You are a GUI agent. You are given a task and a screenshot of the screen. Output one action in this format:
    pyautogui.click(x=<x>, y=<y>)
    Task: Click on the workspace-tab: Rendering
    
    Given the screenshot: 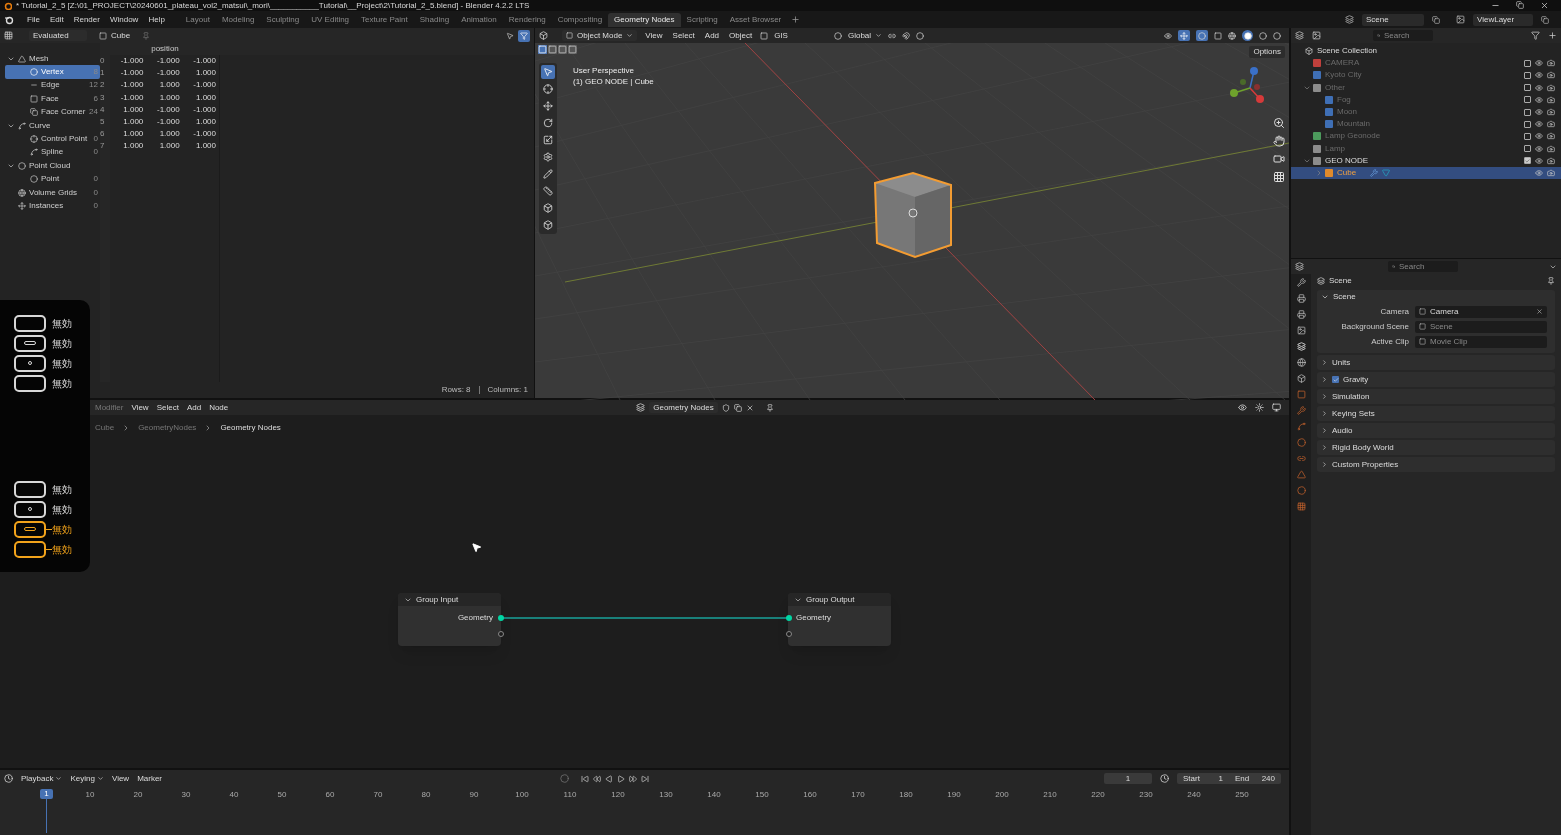 What is the action you would take?
    pyautogui.click(x=527, y=19)
    